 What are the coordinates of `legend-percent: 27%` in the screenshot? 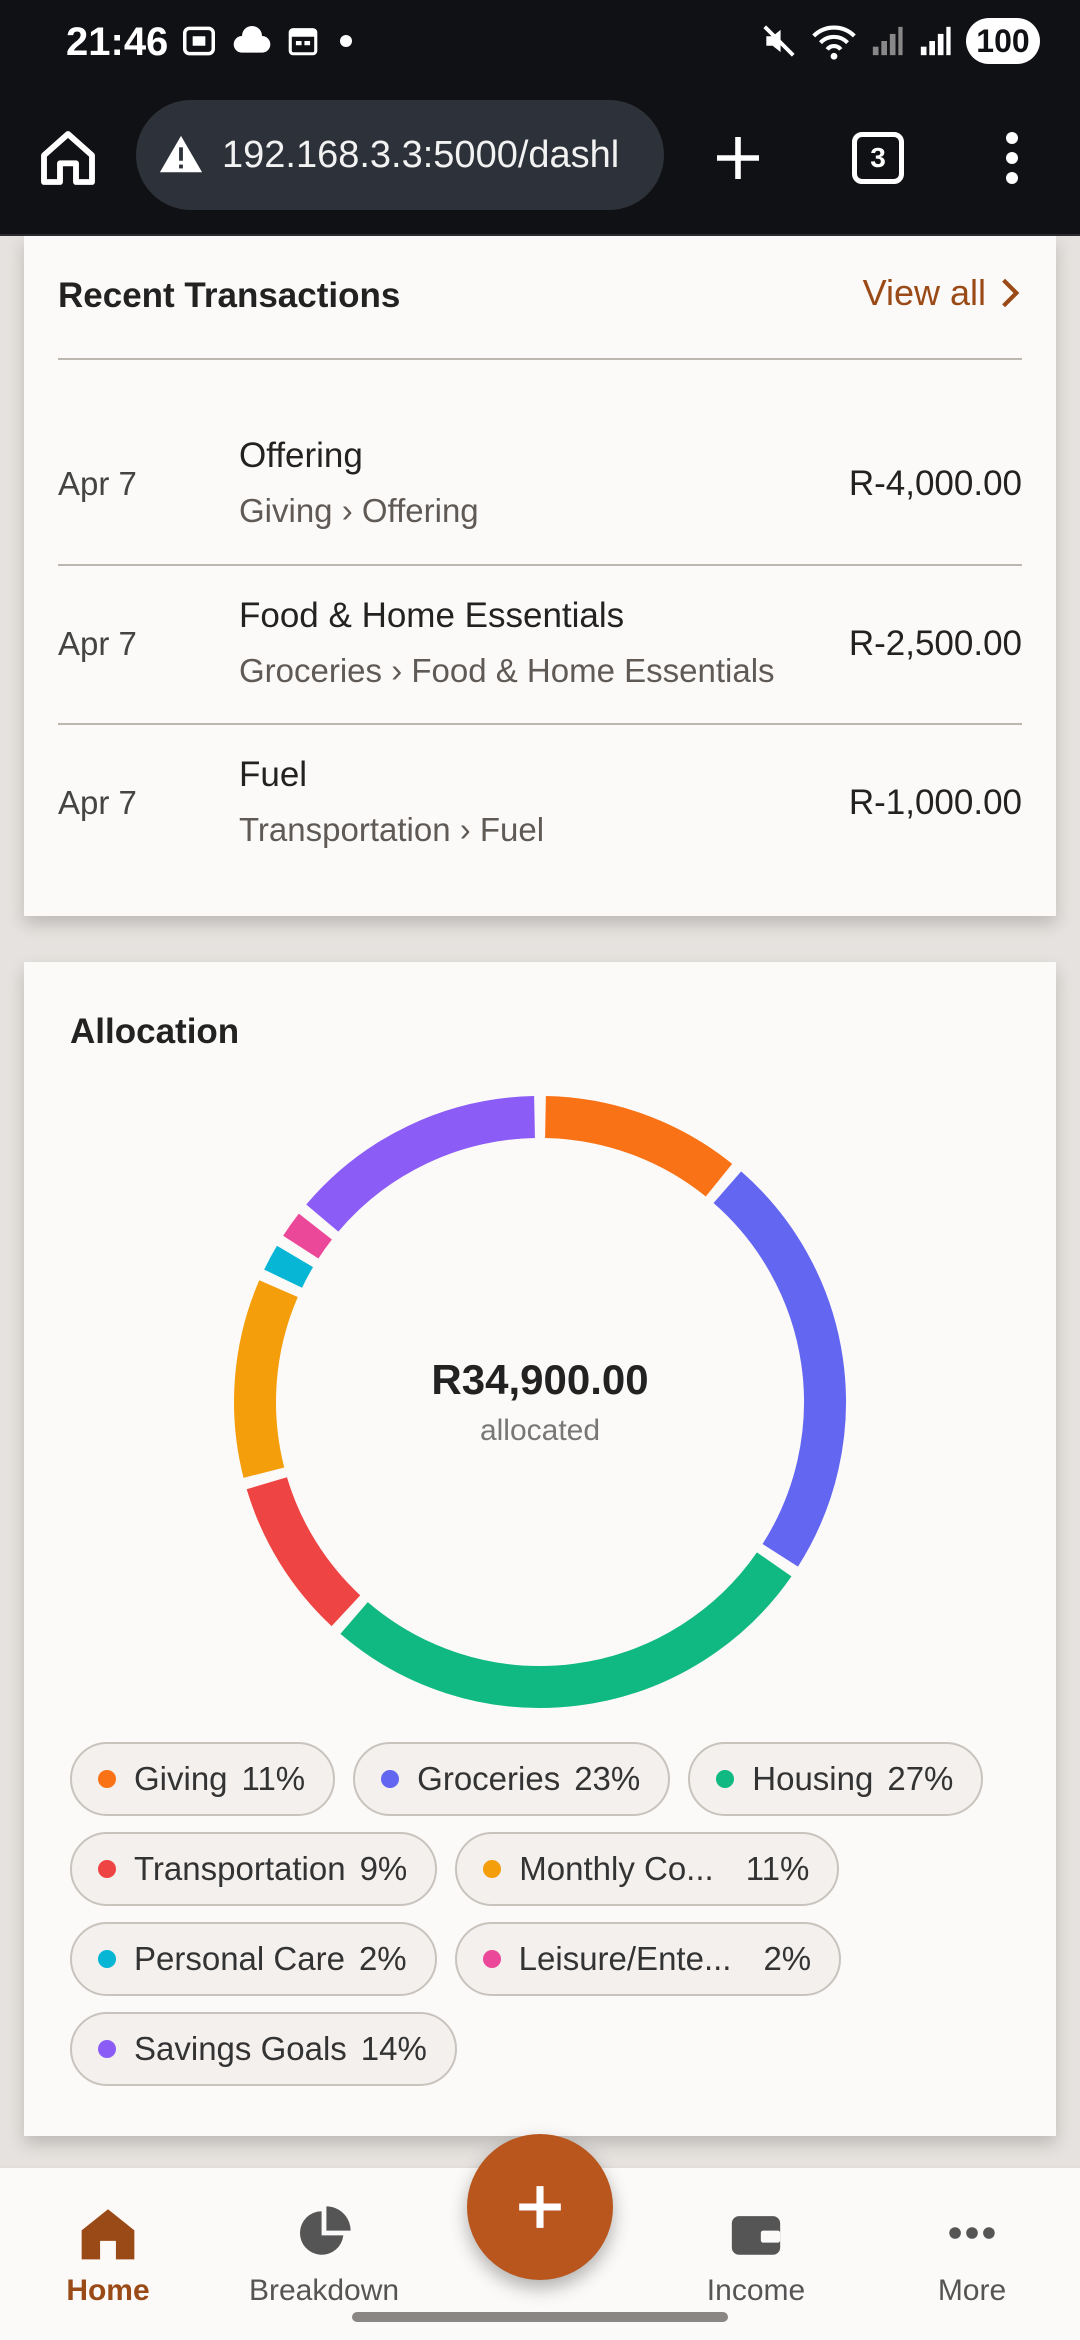 It's located at (920, 1778).